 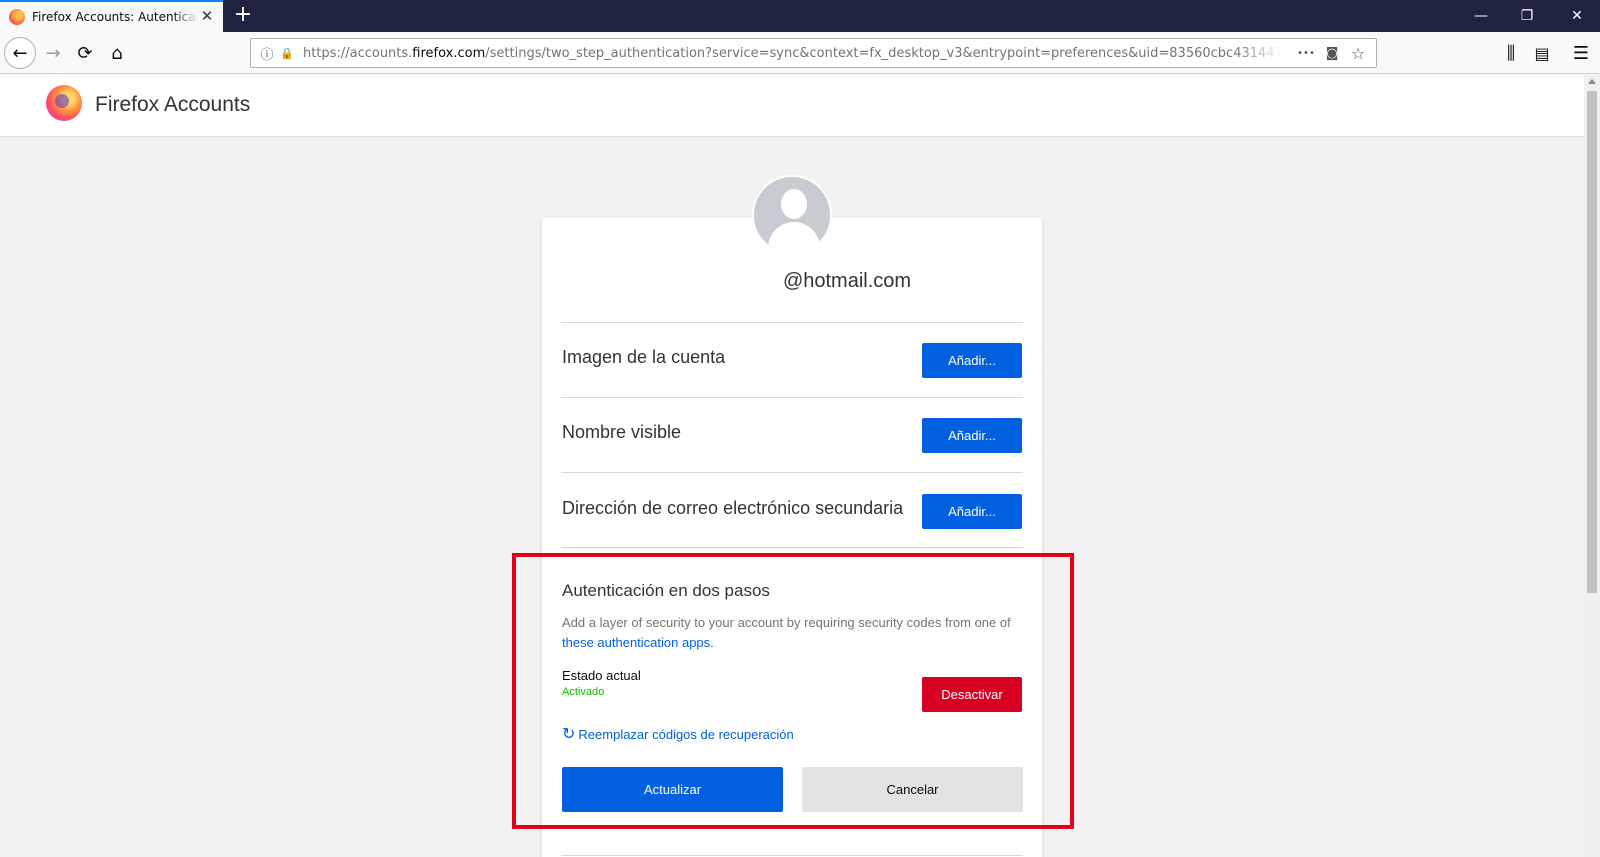 I want to click on reload-button: ⟳, so click(x=85, y=53).